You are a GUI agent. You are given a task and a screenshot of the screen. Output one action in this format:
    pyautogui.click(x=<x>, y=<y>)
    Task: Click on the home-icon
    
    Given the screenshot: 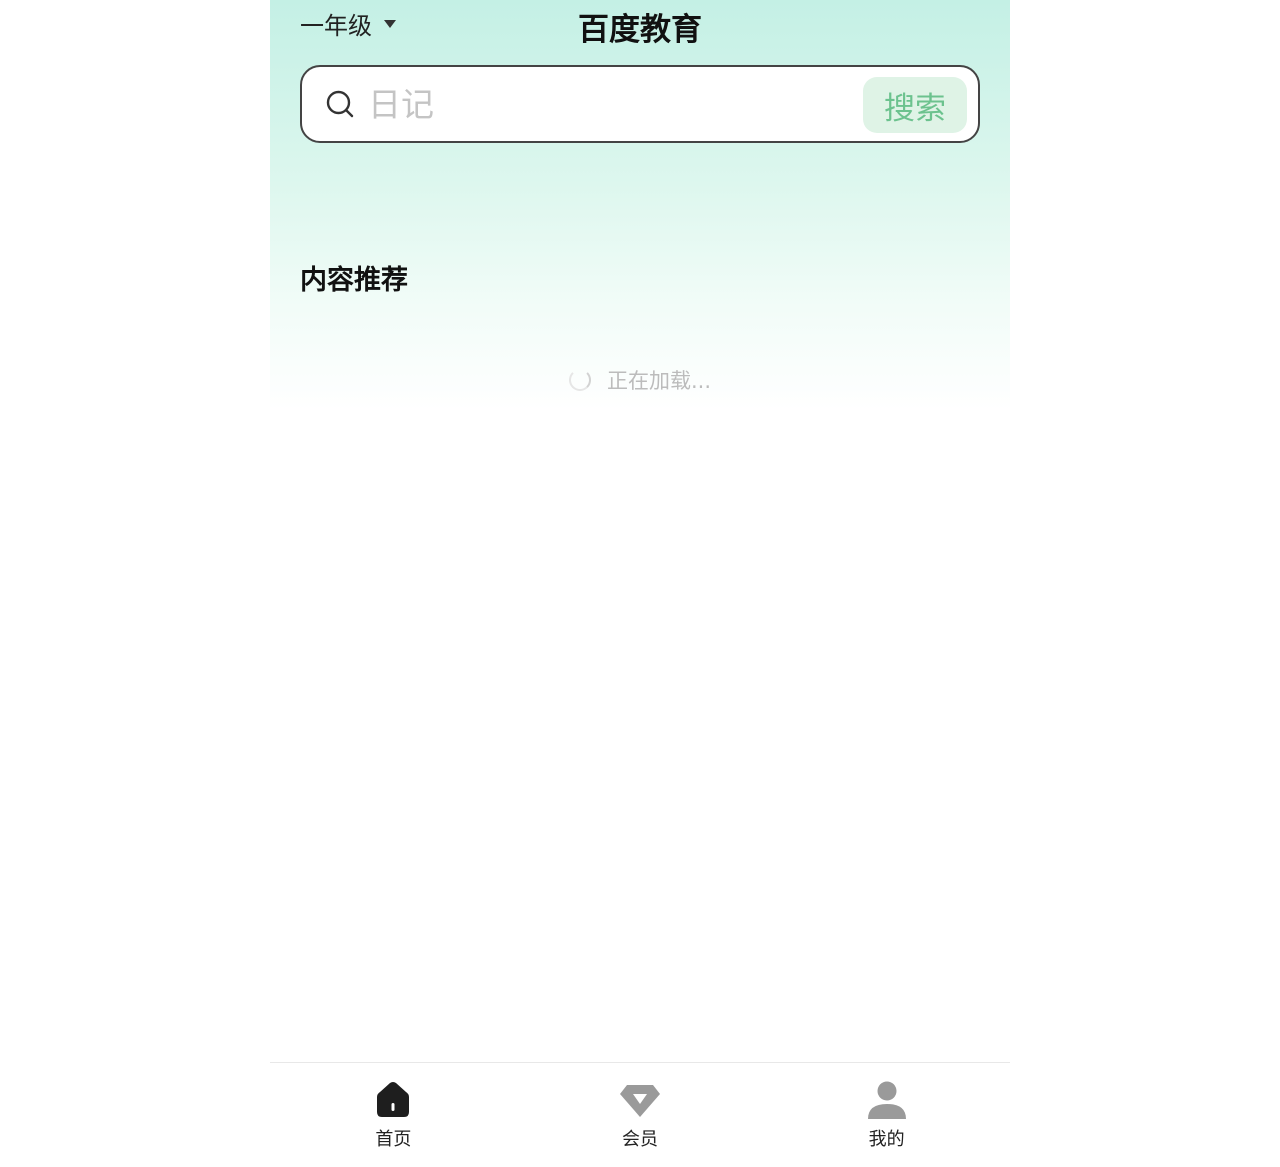 What is the action you would take?
    pyautogui.click(x=393, y=1099)
    